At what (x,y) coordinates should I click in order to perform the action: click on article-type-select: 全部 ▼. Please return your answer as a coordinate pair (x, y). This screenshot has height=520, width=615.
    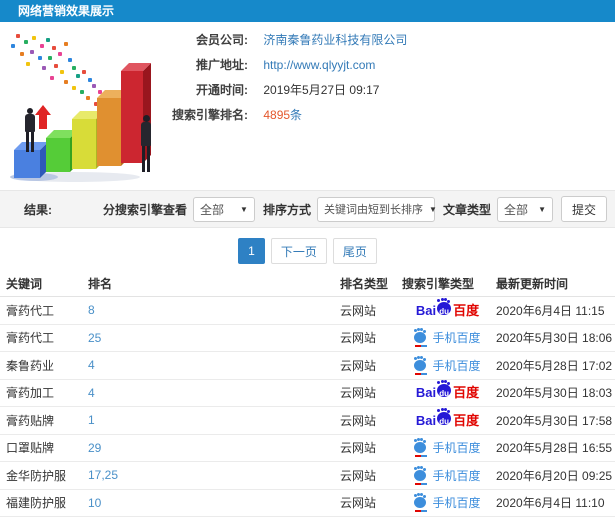
    Looking at the image, I should click on (524, 209).